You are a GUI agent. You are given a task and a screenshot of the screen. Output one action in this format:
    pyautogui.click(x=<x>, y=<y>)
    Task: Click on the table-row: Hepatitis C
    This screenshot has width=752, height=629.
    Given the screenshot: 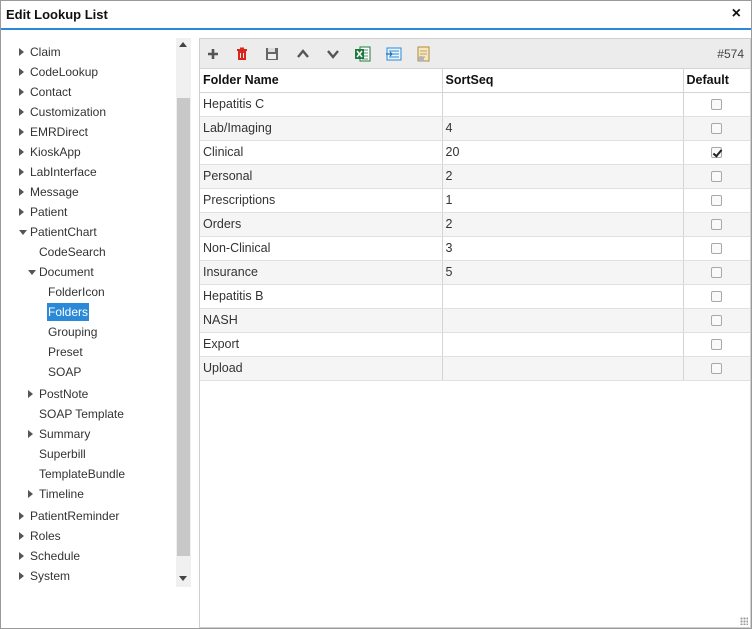 What is the action you would take?
    pyautogui.click(x=475, y=104)
    